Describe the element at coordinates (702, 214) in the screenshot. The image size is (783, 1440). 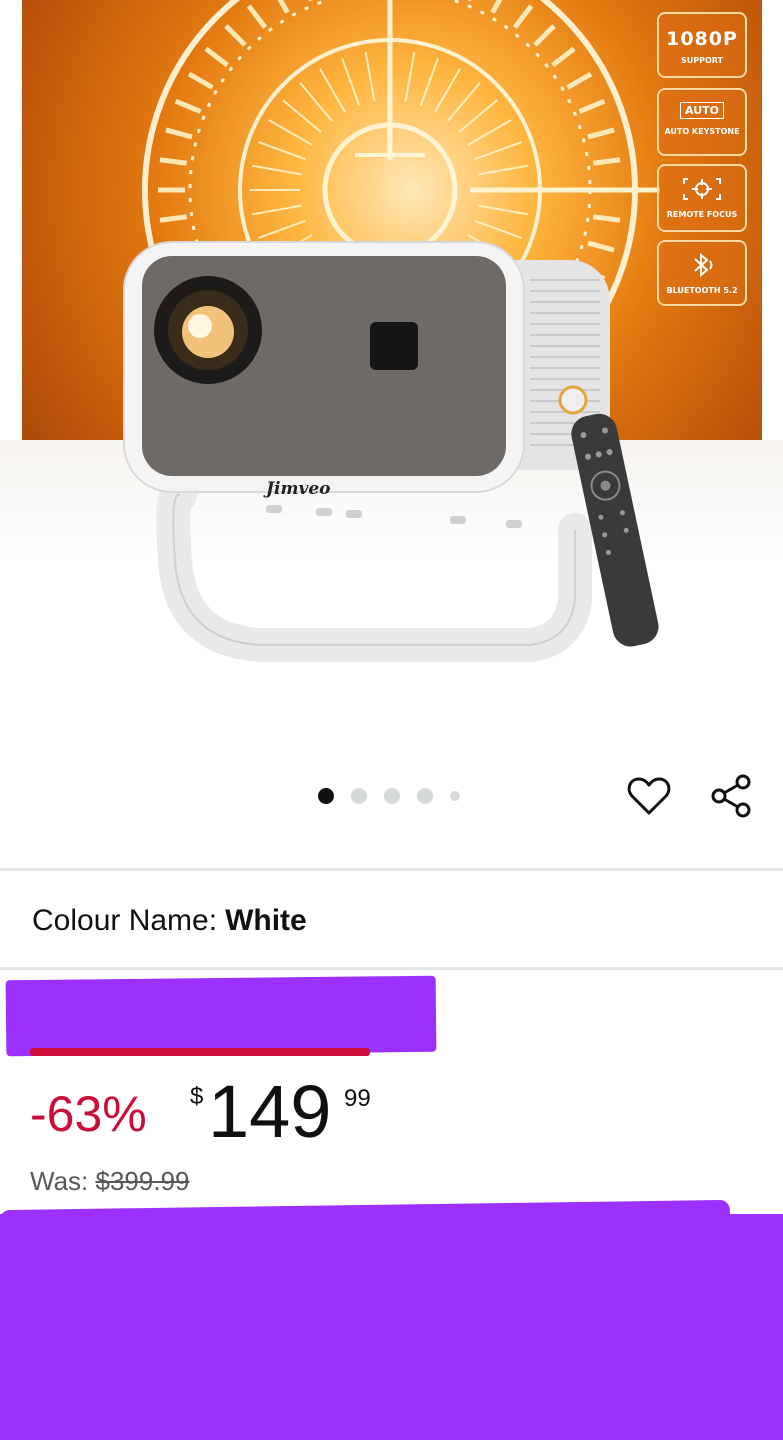
I see `badge-remote-focus-subtitle: REMOTE FOCUS` at that location.